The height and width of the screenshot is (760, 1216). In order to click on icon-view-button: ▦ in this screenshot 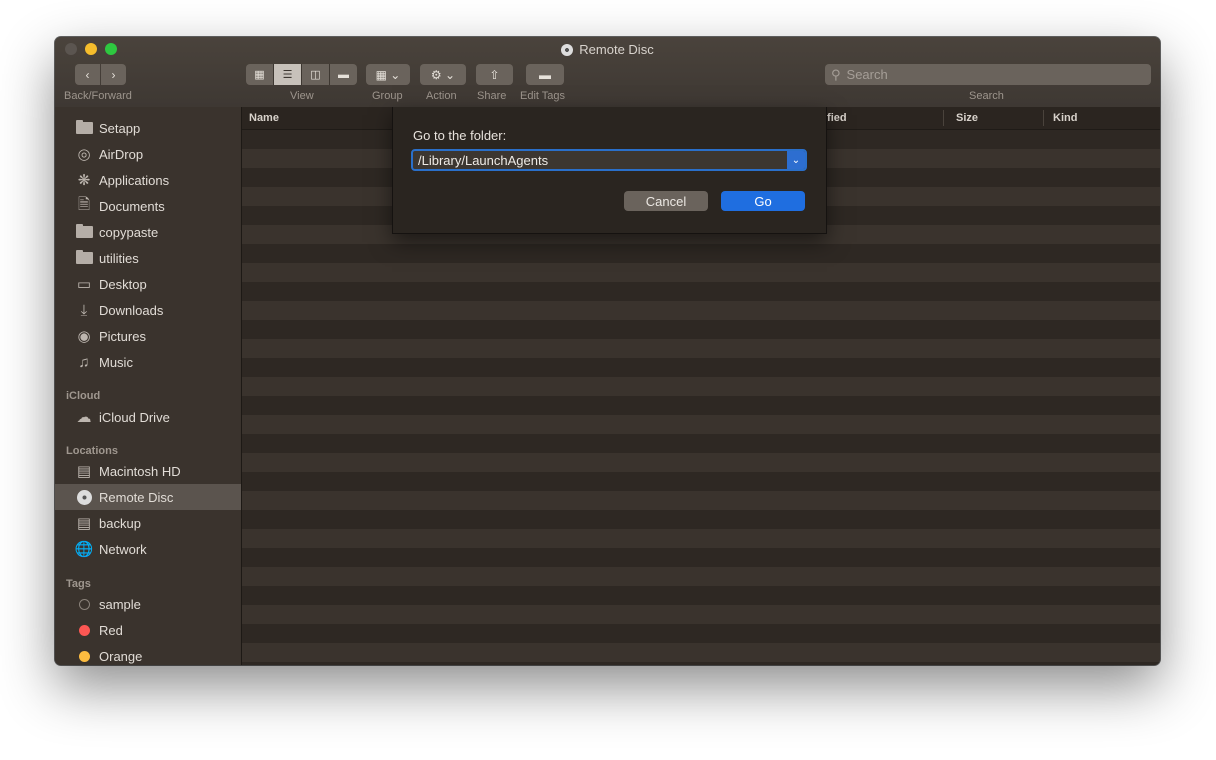, I will do `click(260, 74)`.